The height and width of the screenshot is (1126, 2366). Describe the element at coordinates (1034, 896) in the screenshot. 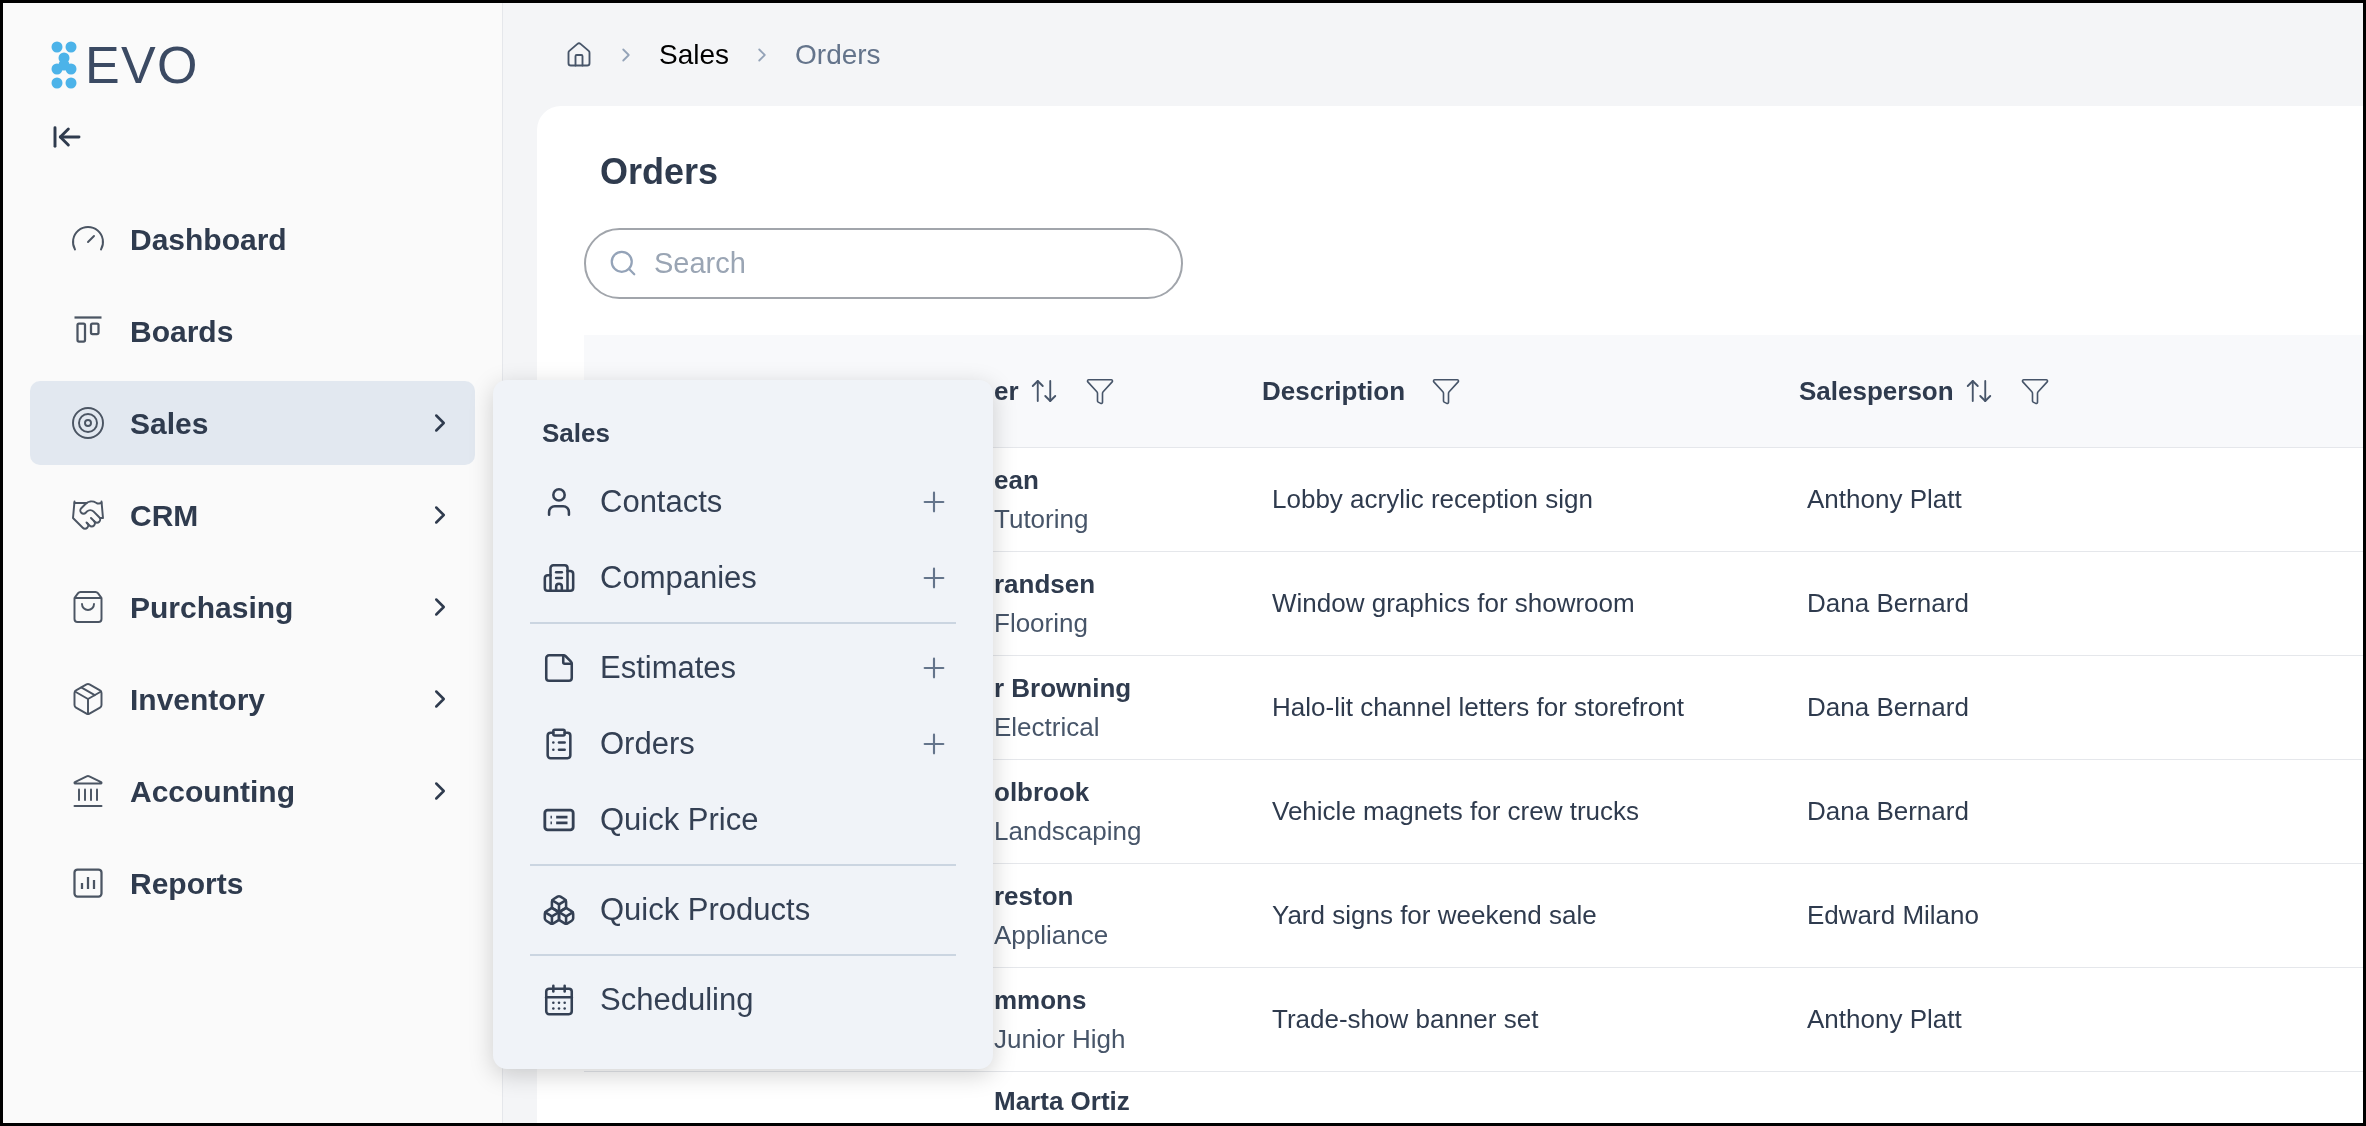

I see `customer-name: reston` at that location.